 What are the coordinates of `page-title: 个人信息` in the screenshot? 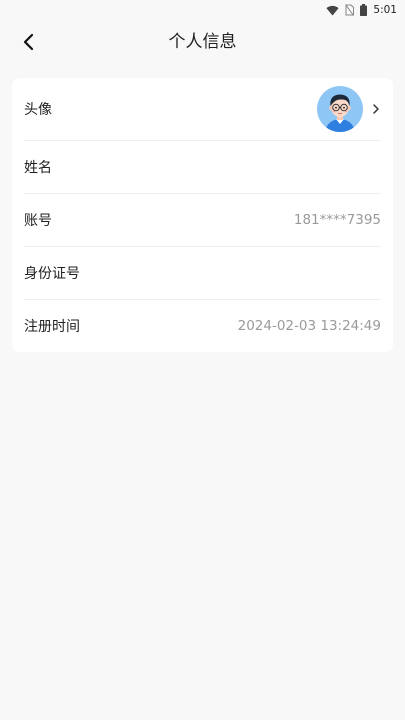 It's located at (202, 42).